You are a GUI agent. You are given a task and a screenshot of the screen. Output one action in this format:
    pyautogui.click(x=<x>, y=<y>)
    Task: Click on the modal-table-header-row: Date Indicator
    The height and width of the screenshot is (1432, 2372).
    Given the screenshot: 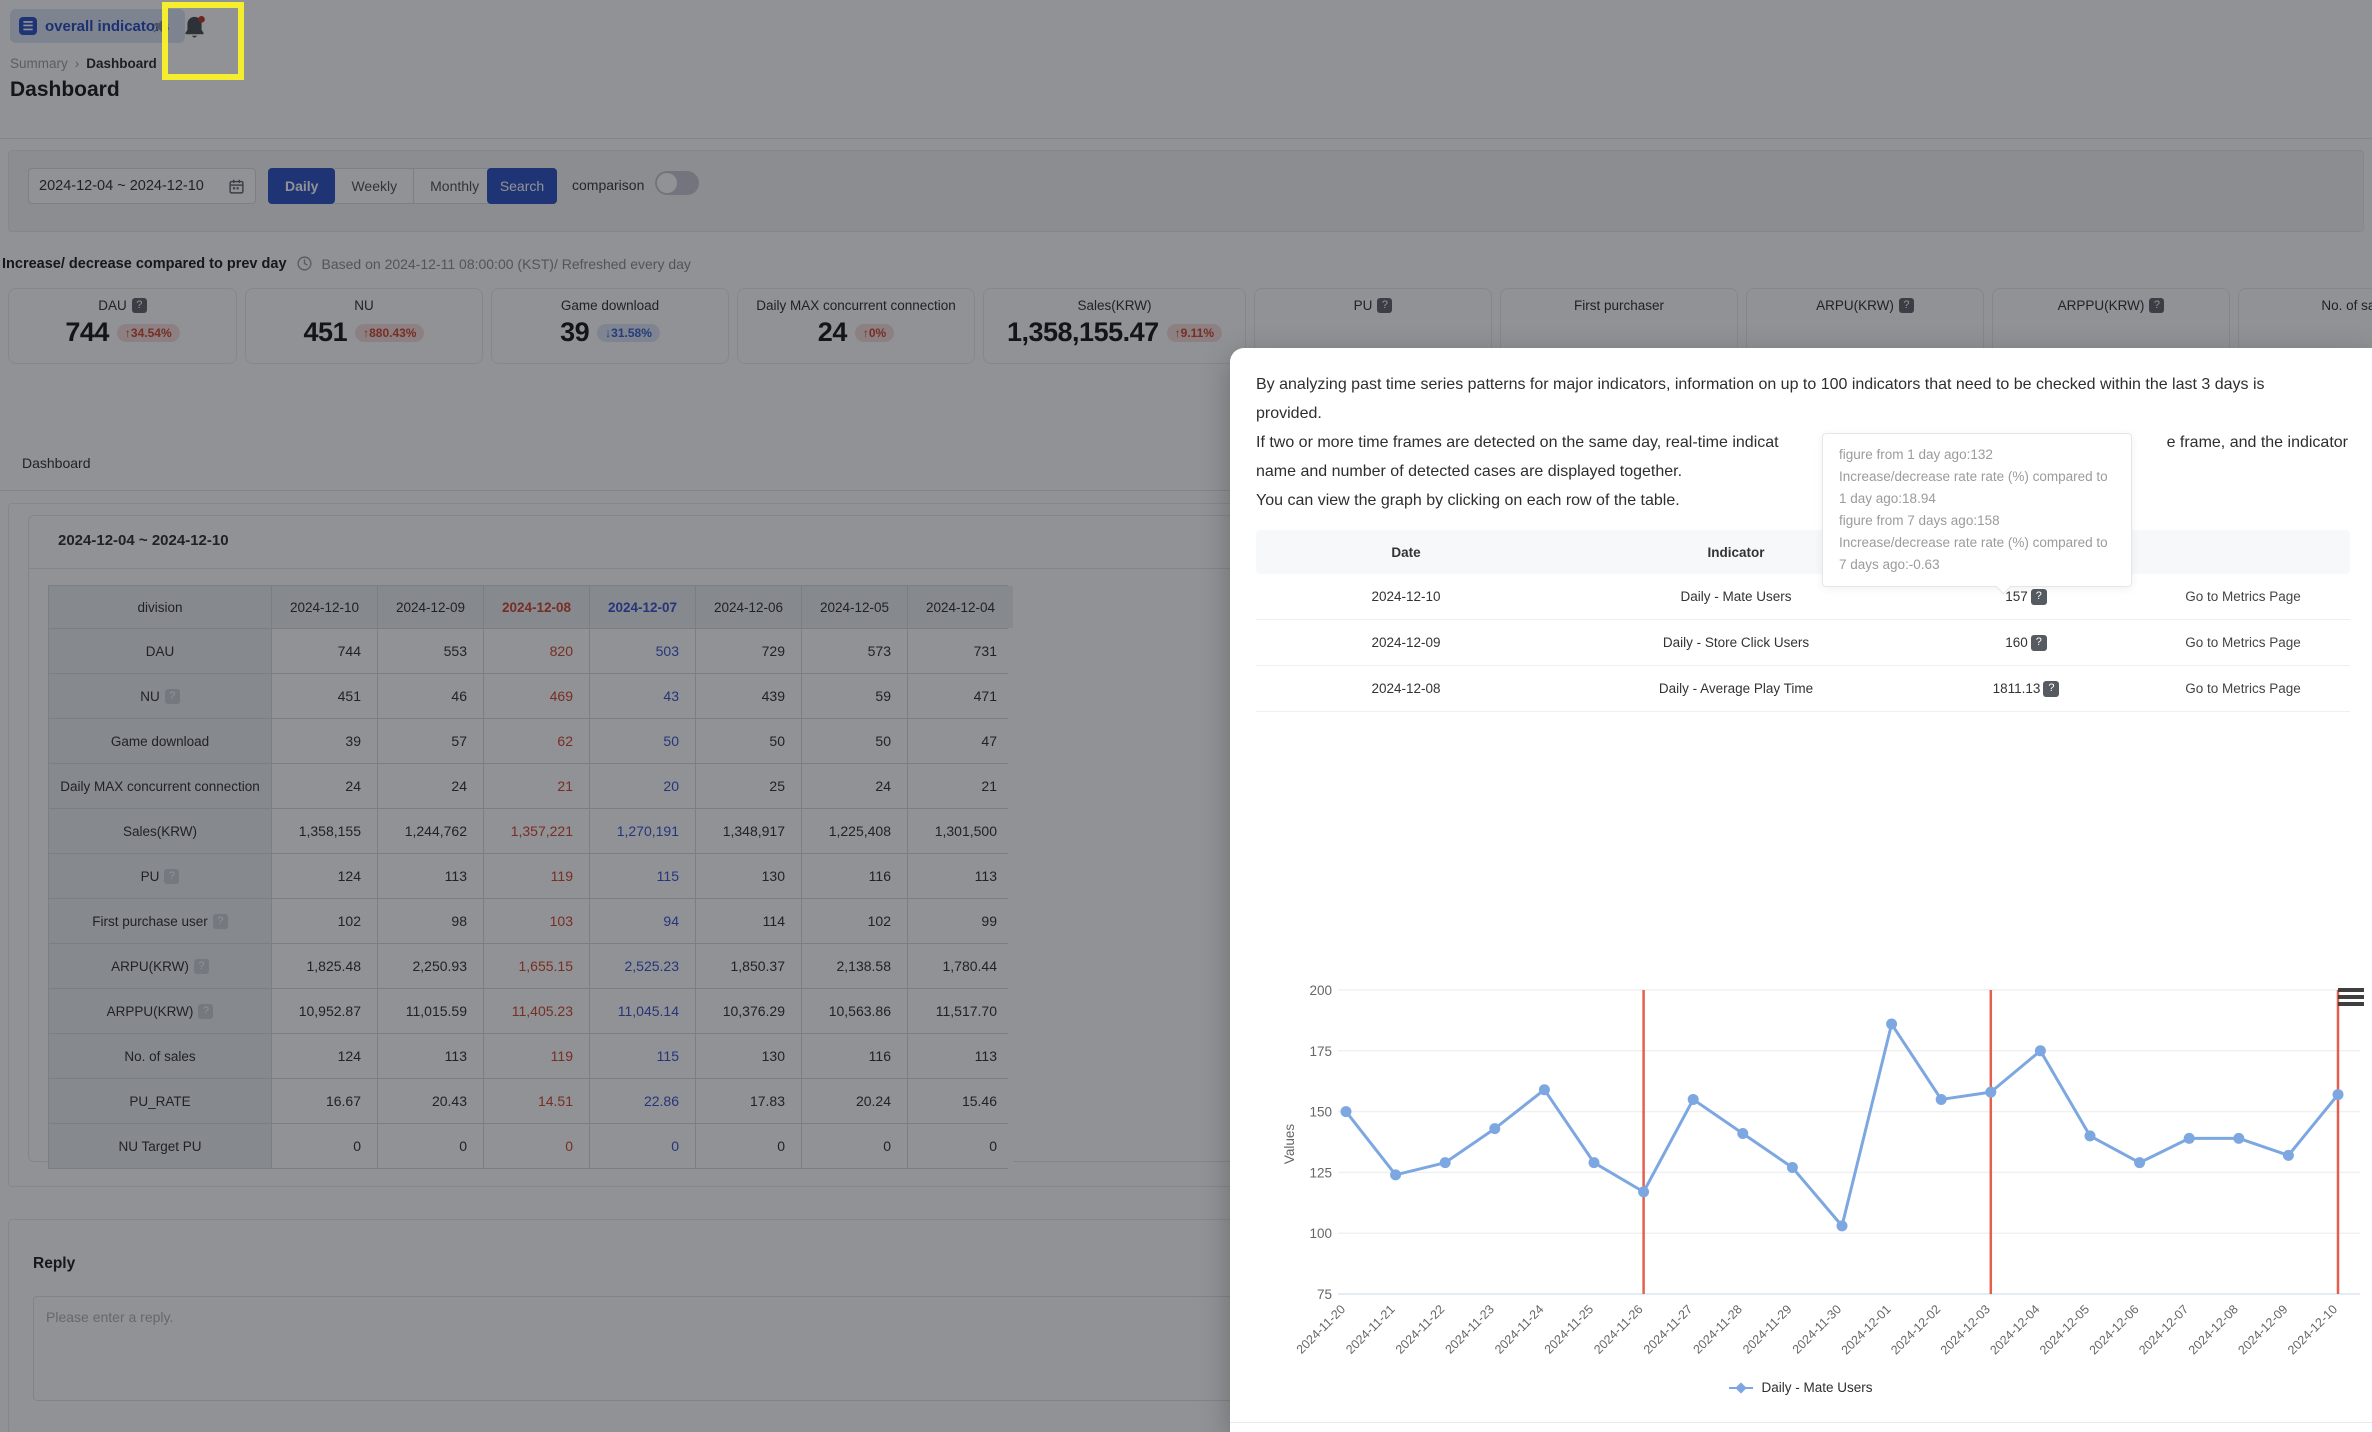 What is the action you would take?
    pyautogui.click(x=1803, y=552)
    